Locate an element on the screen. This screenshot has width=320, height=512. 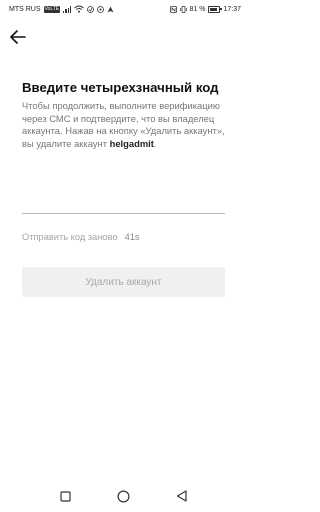
delete-account-button: Удалить аккаунт is located at coordinates (123, 282).